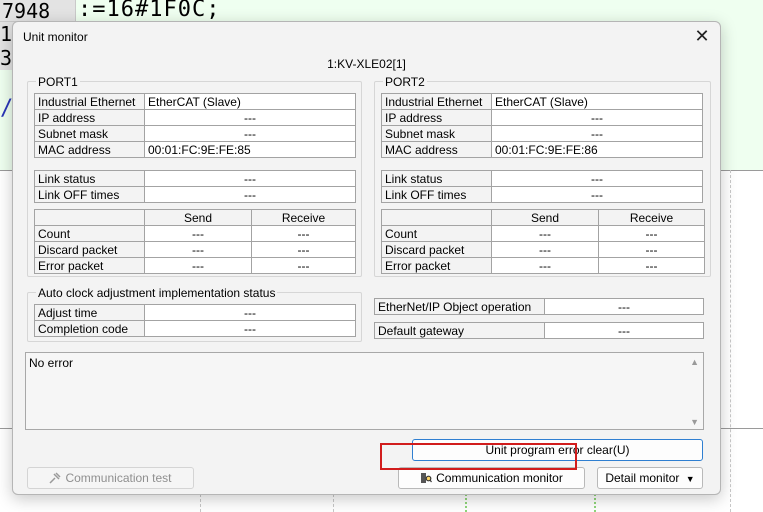 Image resolution: width=763 pixels, height=512 pixels. Describe the element at coordinates (89, 233) in the screenshot. I see `stats-label: Count` at that location.